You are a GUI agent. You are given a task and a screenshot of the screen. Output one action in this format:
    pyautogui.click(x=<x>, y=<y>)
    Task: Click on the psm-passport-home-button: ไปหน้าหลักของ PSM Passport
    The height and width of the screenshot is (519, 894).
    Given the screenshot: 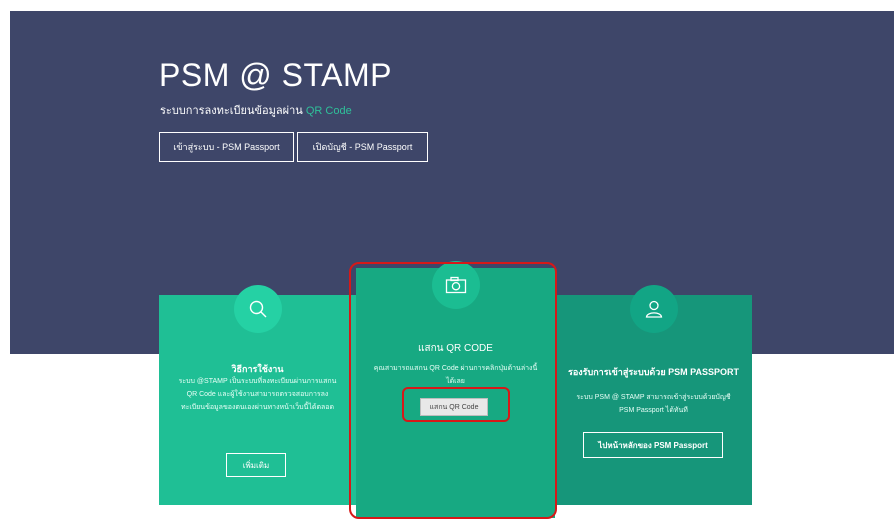 What is the action you would take?
    pyautogui.click(x=653, y=445)
    